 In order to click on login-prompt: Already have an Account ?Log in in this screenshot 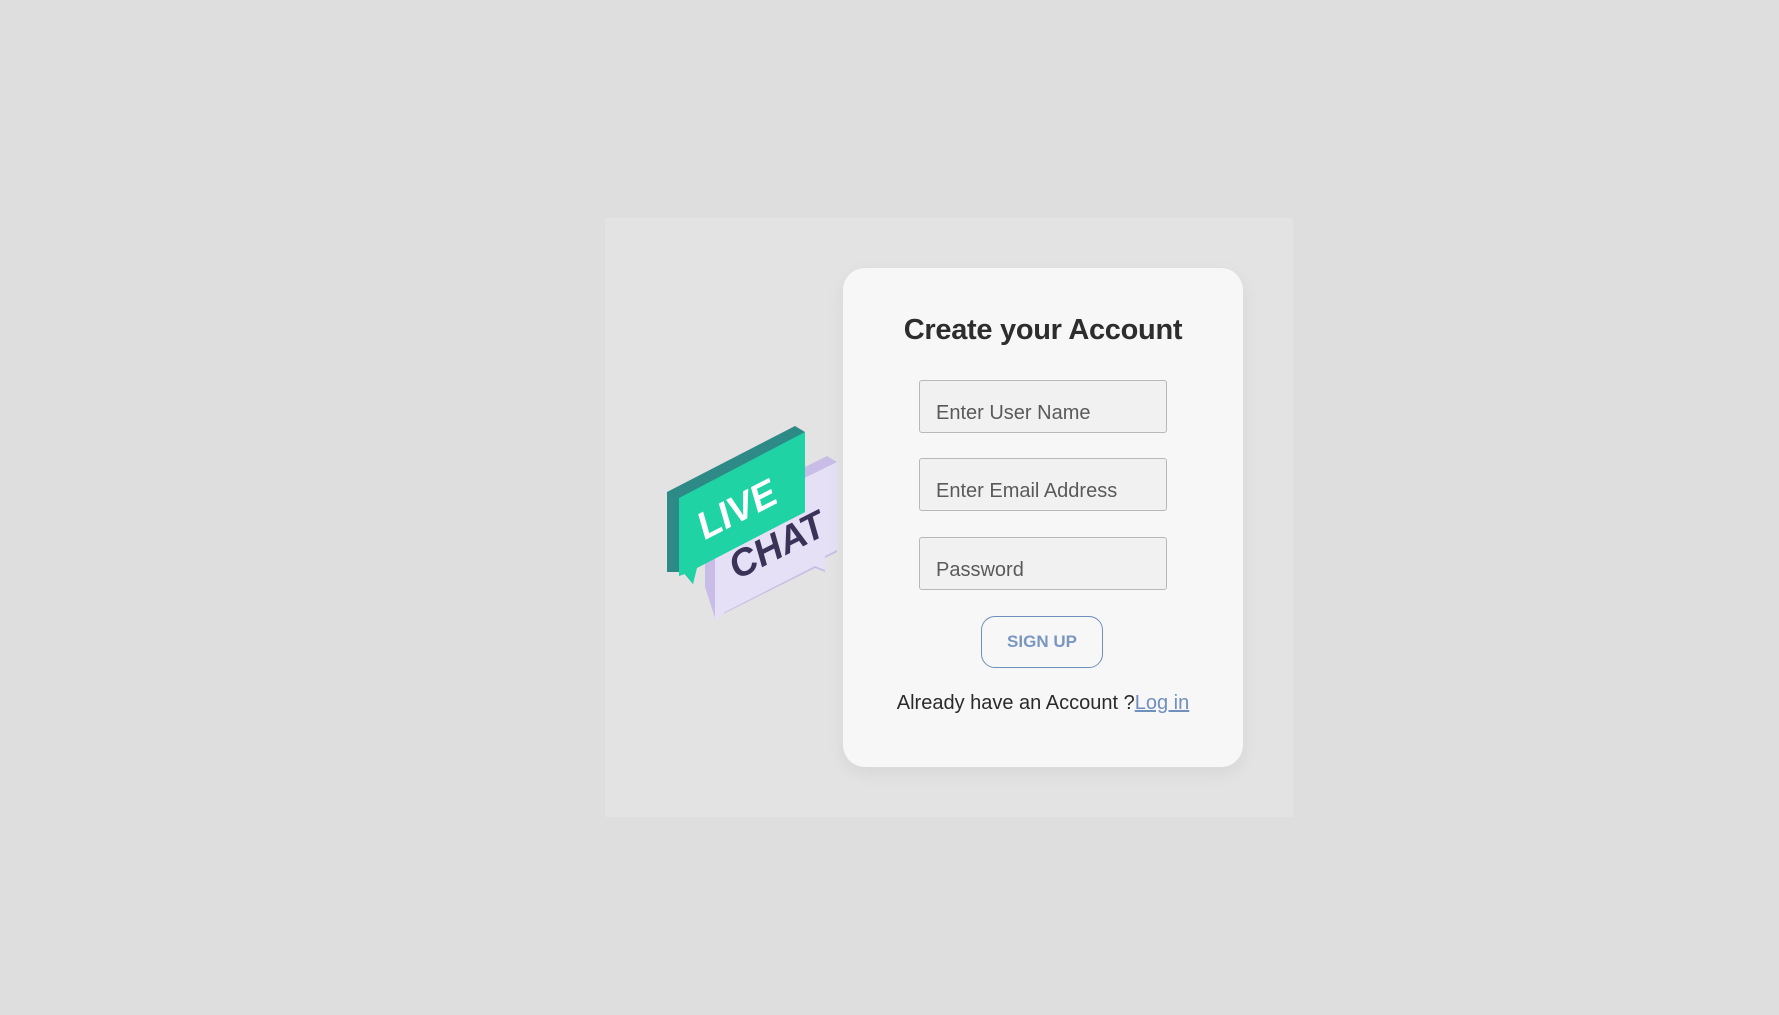, I will do `click(1043, 703)`.